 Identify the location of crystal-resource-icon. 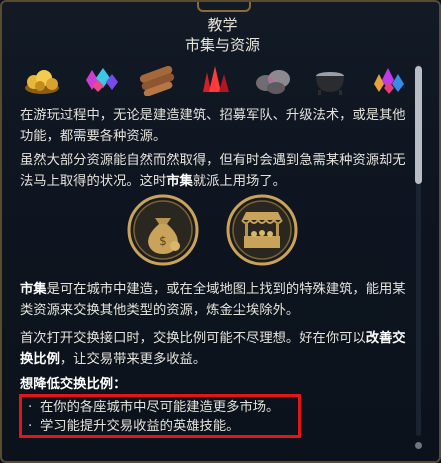
(215, 79).